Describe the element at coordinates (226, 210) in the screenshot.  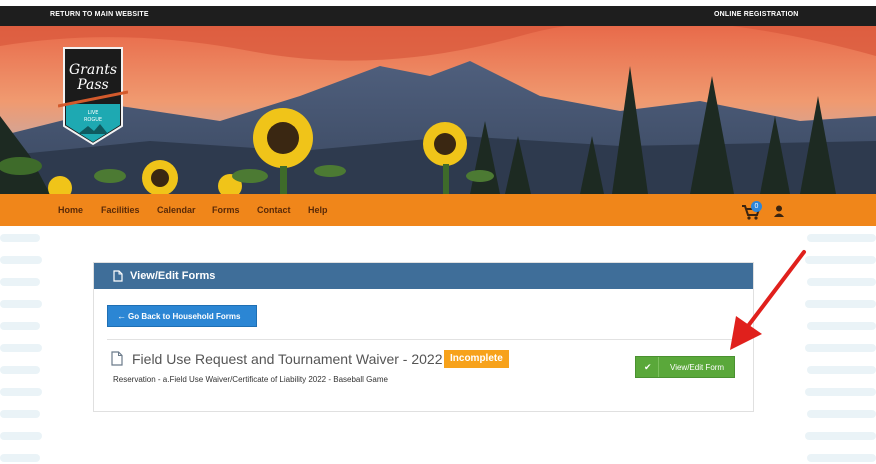
I see `nav-forms: Forms` at that location.